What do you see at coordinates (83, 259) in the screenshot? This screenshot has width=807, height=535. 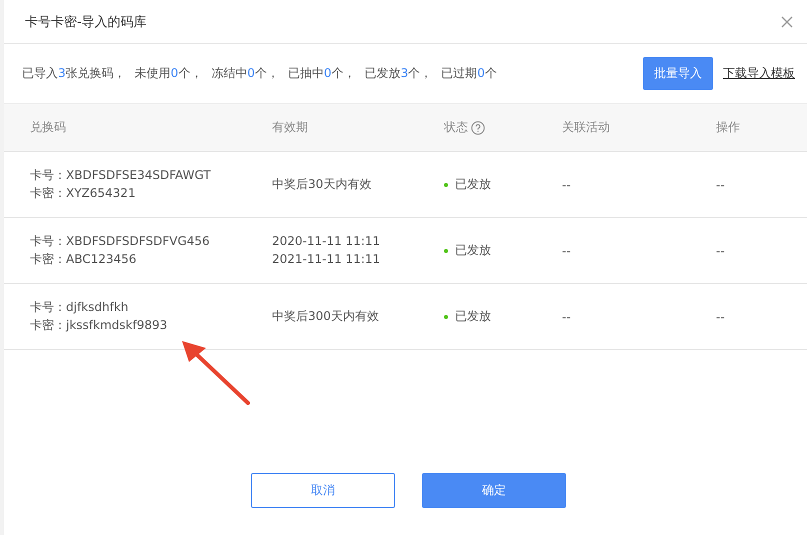 I see `table-cell: 卡密：ABC123456` at bounding box center [83, 259].